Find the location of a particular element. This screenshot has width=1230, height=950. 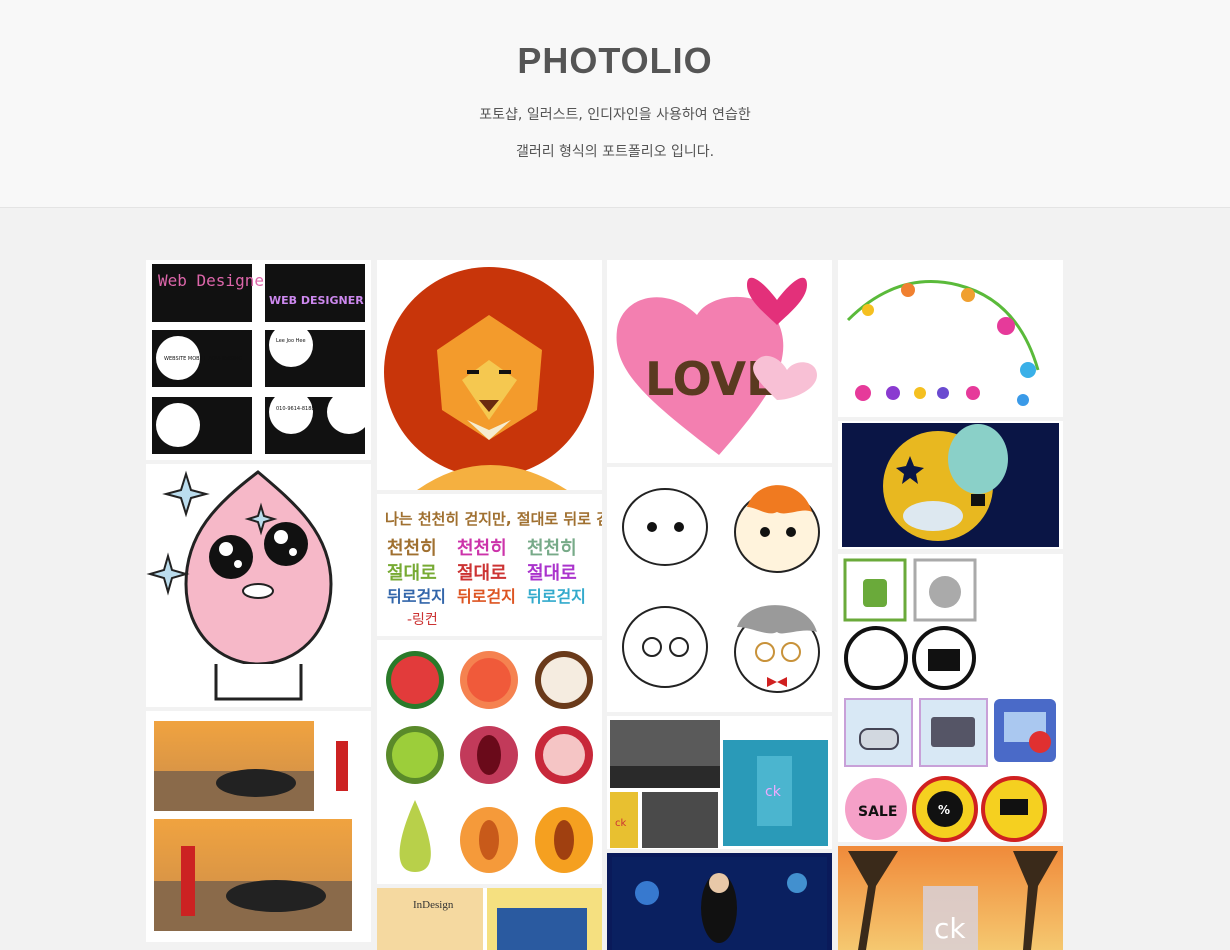

ck-palms-image: ck is located at coordinates (950, 898).